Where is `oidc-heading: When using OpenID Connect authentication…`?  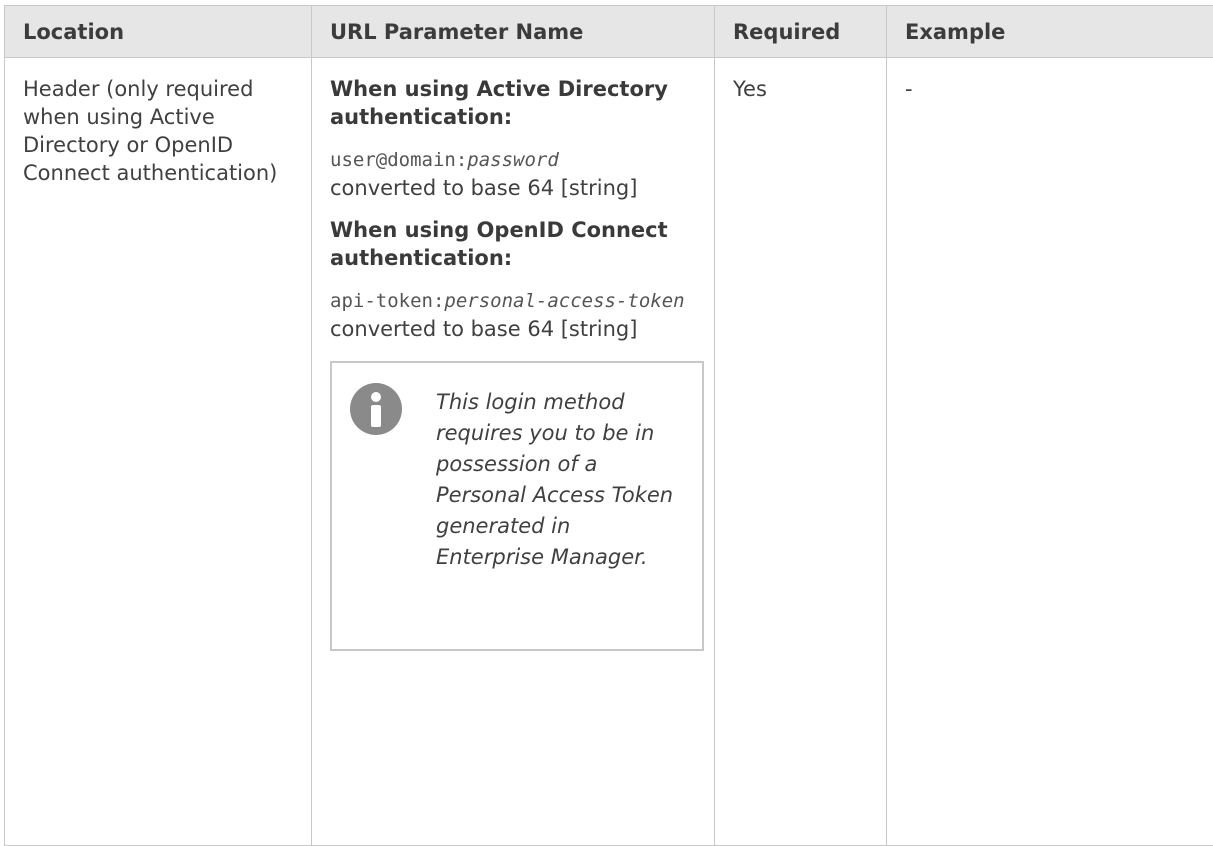 oidc-heading: When using OpenID Connect authentication… is located at coordinates (517, 244).